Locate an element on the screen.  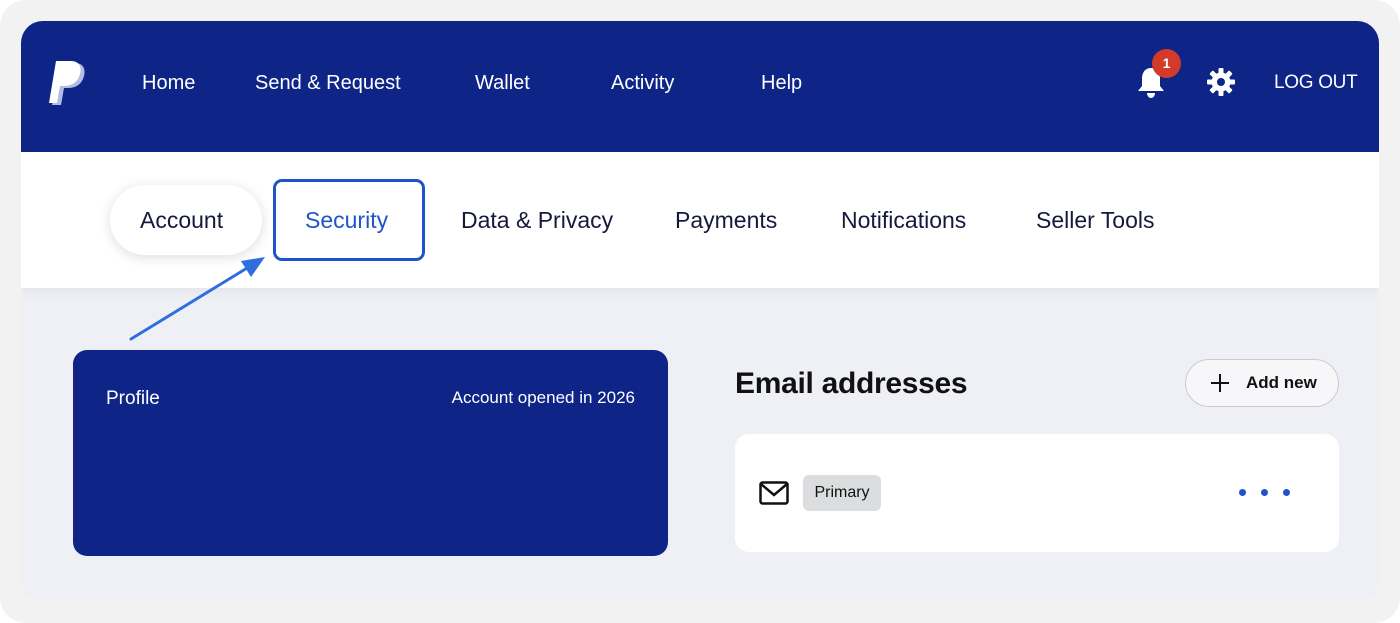
envelope-icon is located at coordinates (774, 493).